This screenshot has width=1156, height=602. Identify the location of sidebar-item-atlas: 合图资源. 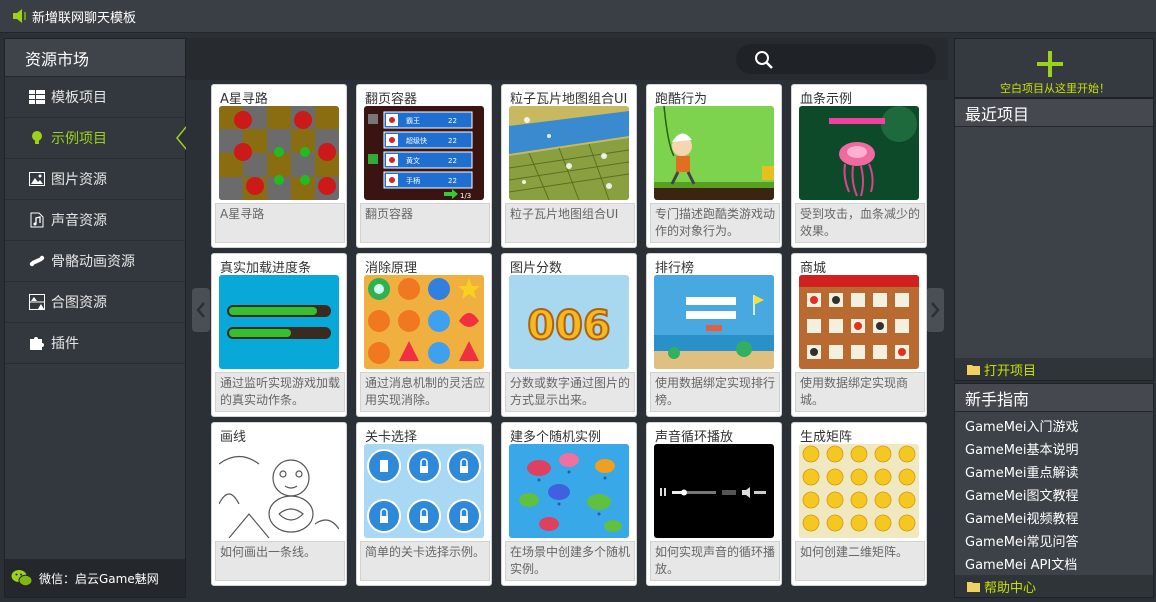
(95, 302).